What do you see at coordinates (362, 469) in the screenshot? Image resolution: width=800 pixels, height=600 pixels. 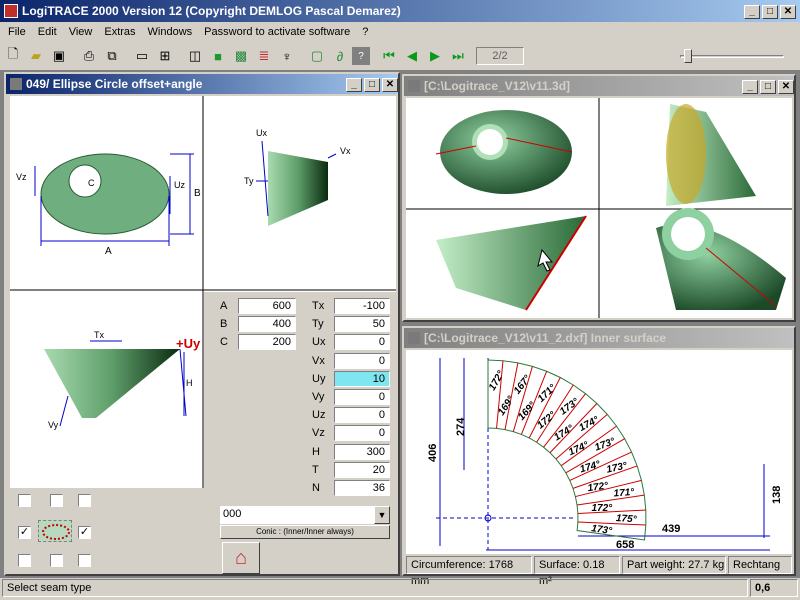 I see `param-t-field: 20` at bounding box center [362, 469].